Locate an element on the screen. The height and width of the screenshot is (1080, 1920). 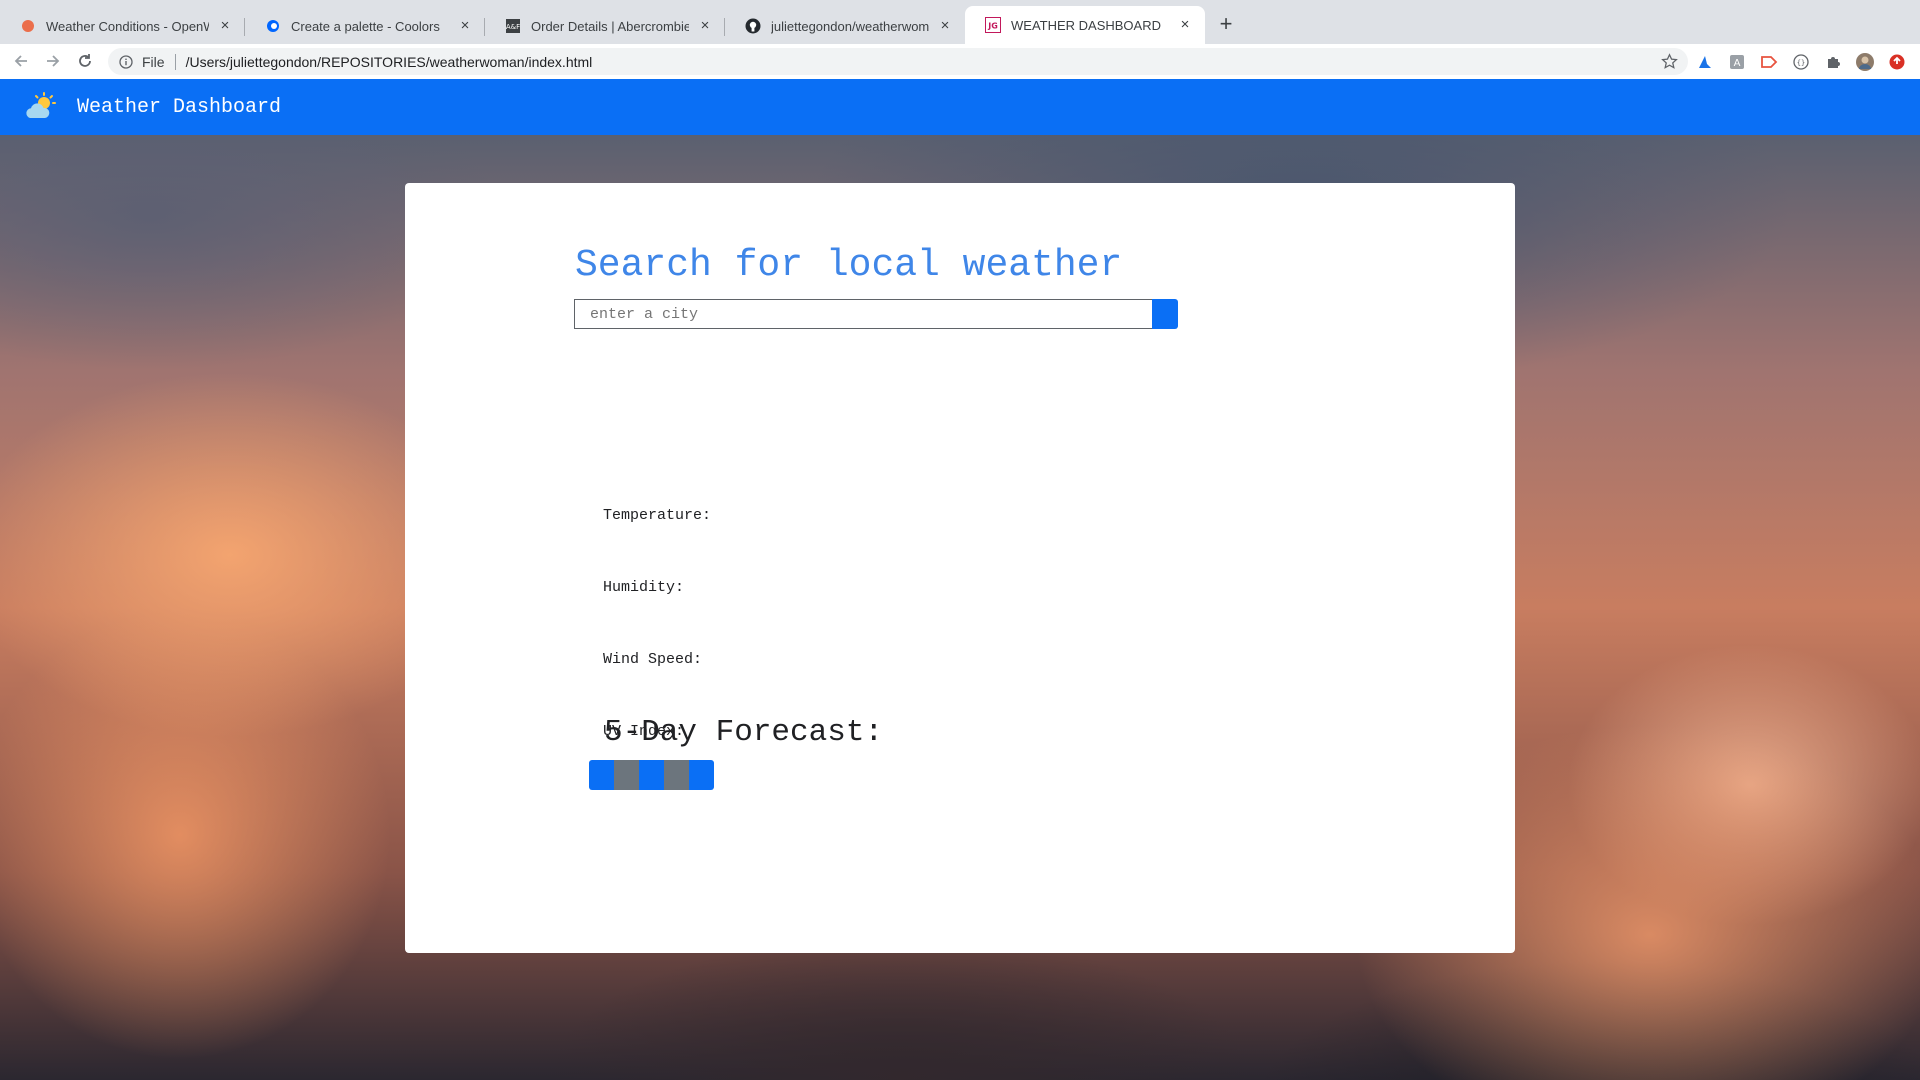
abercrombie-icon: A&F is located at coordinates (513, 26).